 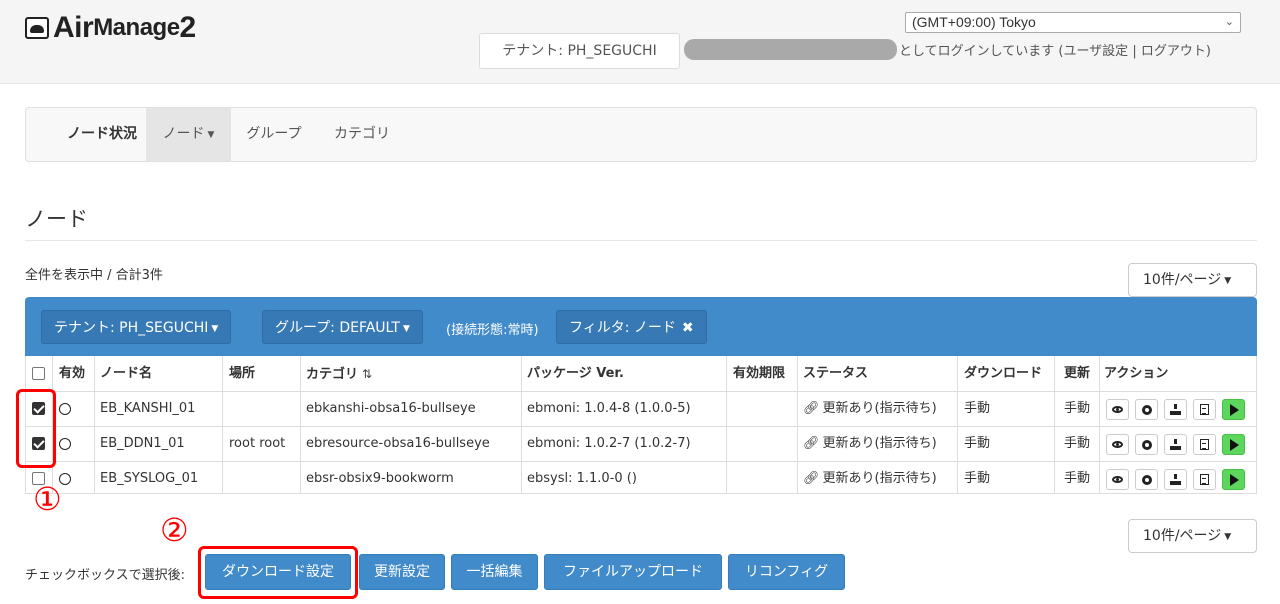 What do you see at coordinates (977, 478) in the screenshot?
I see `node-download: 手動` at bounding box center [977, 478].